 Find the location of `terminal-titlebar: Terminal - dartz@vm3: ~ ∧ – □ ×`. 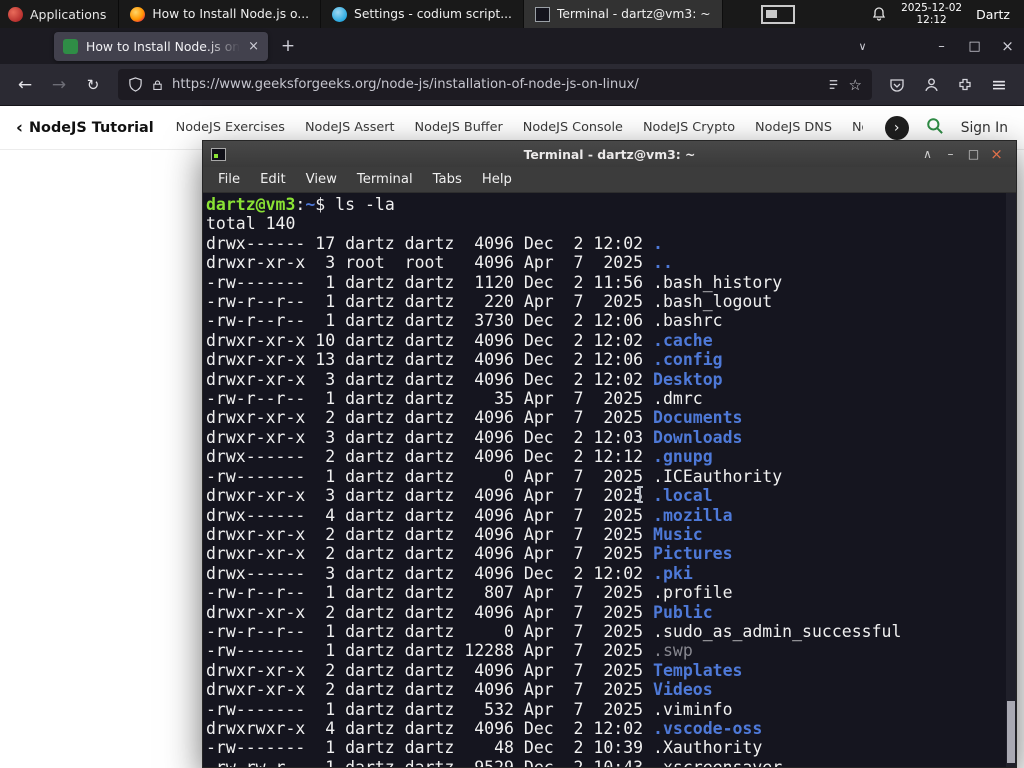

terminal-titlebar: Terminal - dartz@vm3: ~ ∧ – □ × is located at coordinates (609, 154).